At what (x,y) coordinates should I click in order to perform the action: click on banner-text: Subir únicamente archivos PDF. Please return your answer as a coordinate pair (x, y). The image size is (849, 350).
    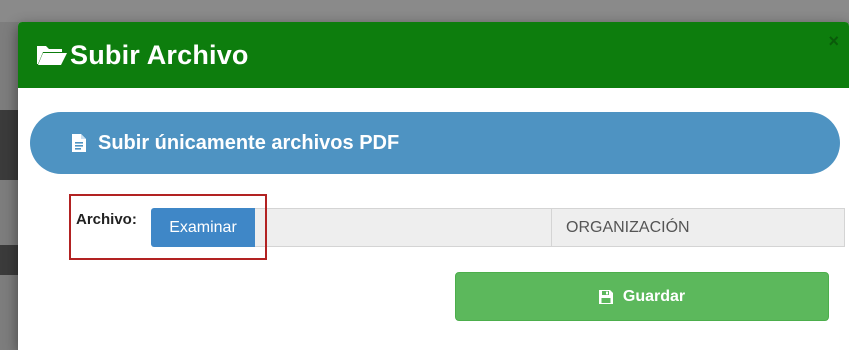
    Looking at the image, I should click on (249, 142).